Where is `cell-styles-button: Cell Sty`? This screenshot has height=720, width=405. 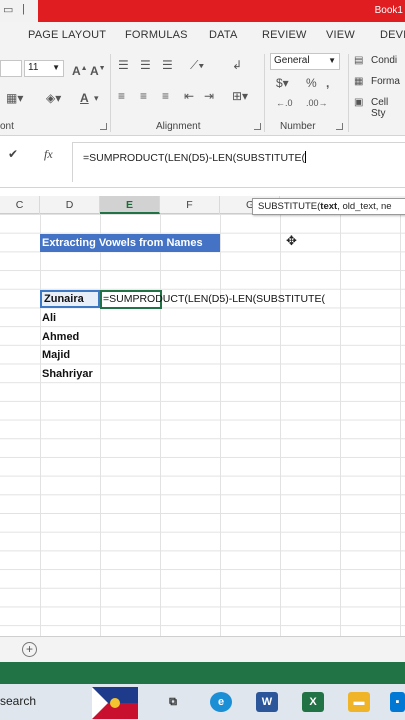
cell-styles-button: Cell Sty is located at coordinates (388, 108).